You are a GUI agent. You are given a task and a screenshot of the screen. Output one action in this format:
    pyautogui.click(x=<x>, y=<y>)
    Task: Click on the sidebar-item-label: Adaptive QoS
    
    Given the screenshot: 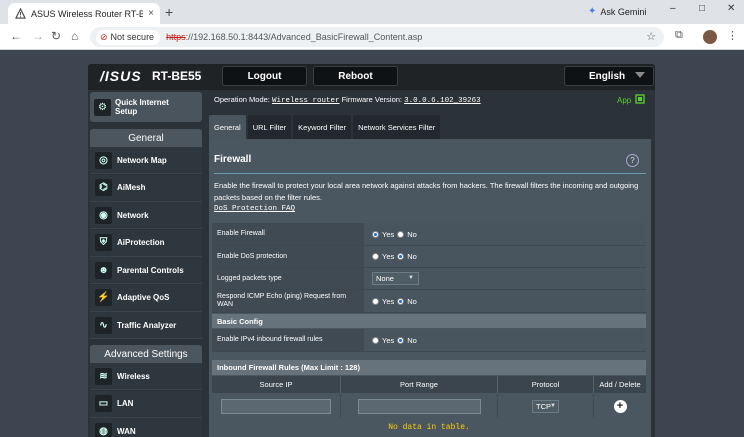 What is the action you would take?
    pyautogui.click(x=143, y=297)
    